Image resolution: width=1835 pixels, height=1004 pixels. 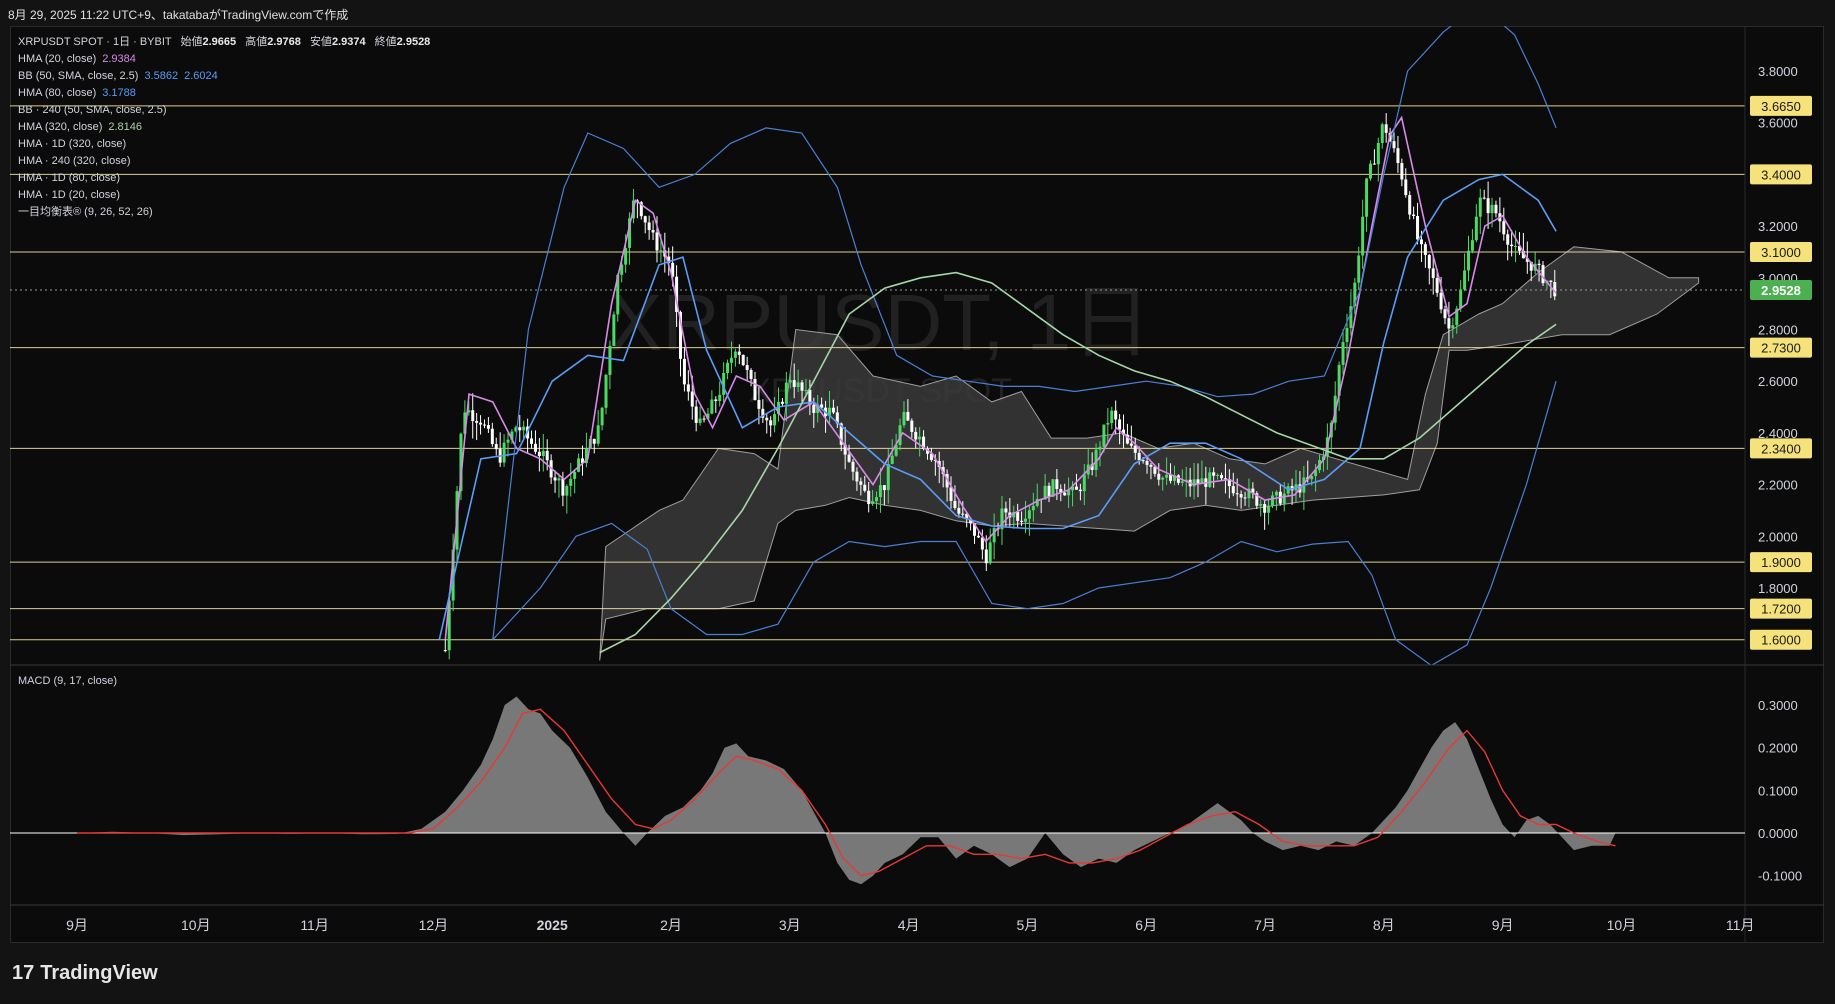 I want to click on price-tick: 1.8000, so click(x=1778, y=588).